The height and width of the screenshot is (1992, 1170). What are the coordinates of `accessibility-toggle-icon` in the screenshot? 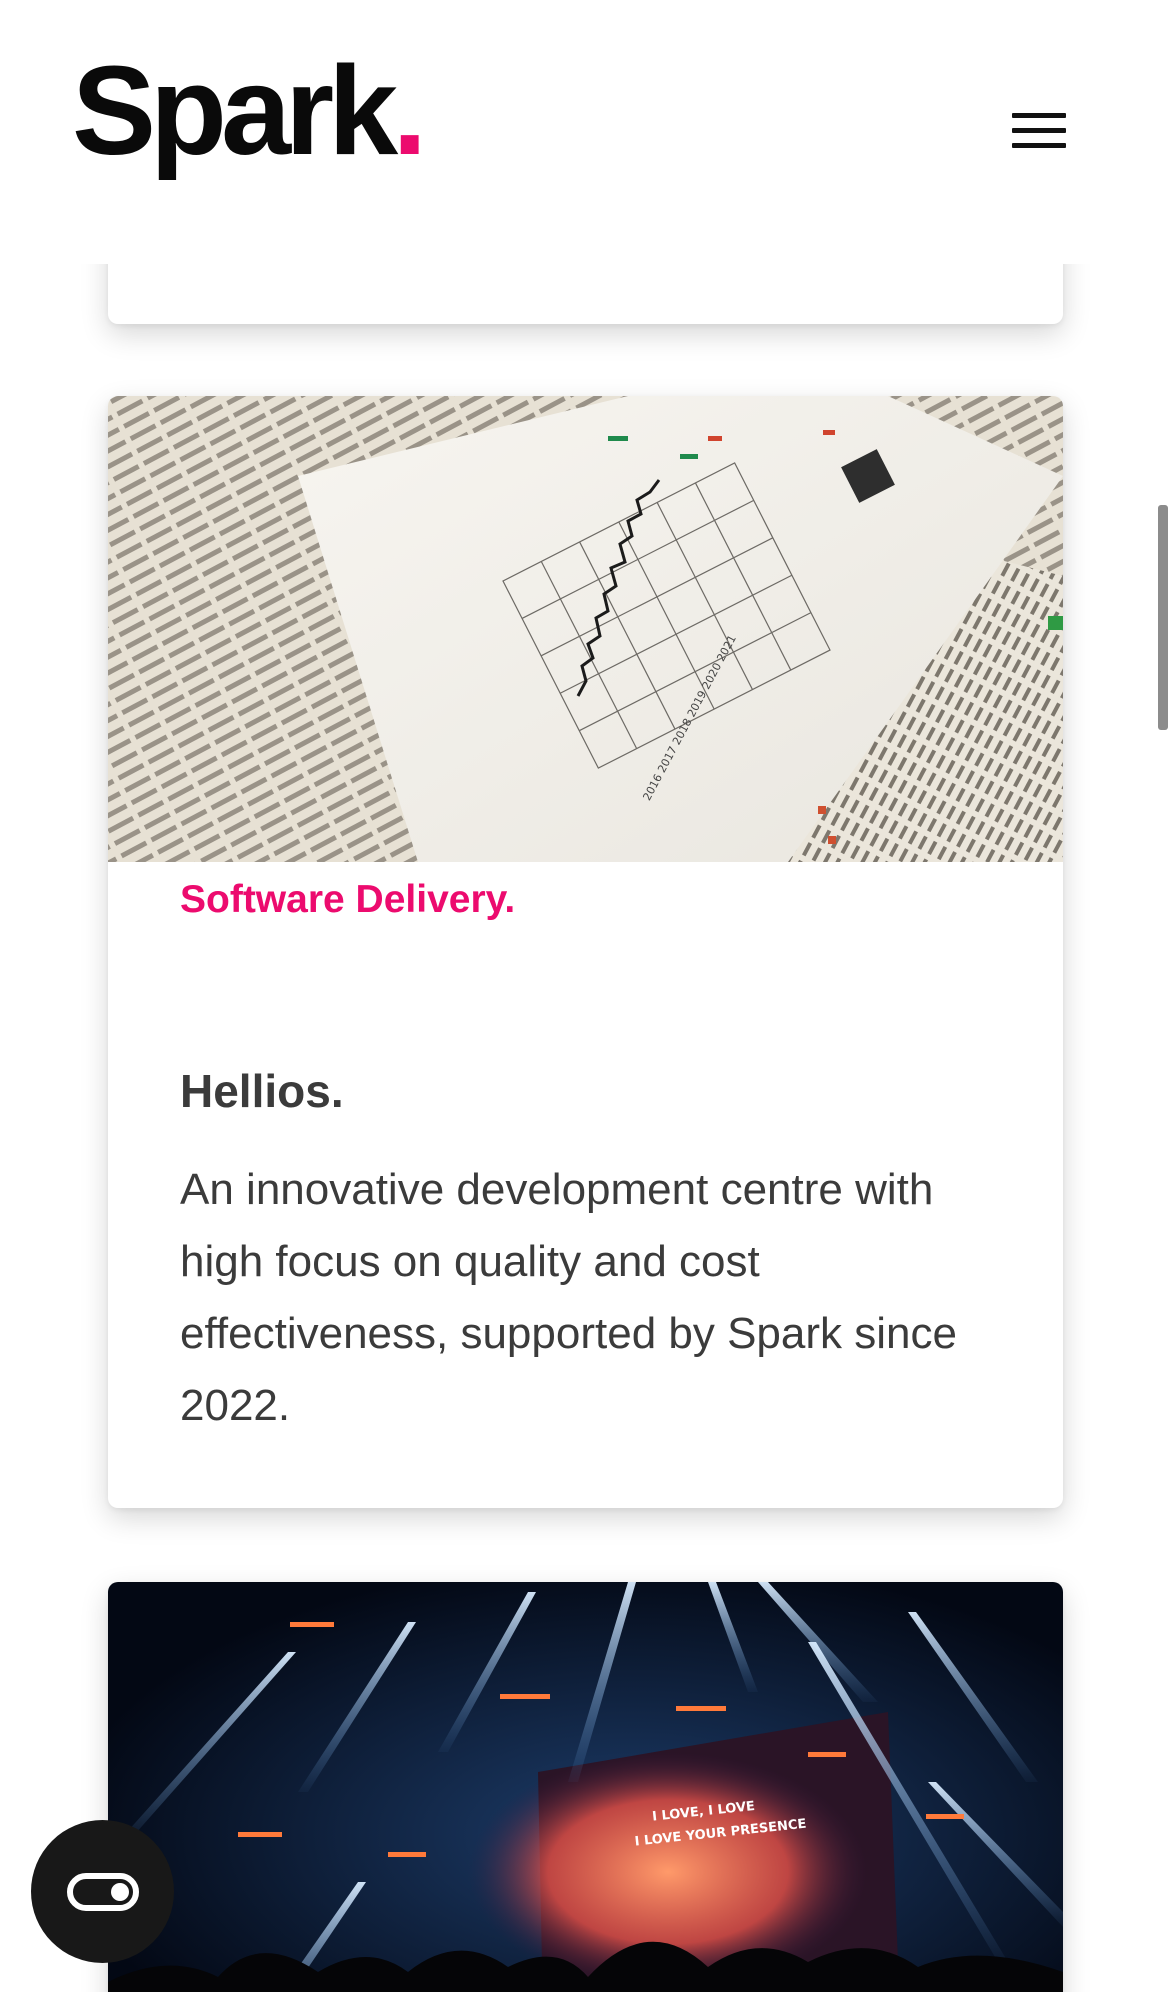 It's located at (102, 1891).